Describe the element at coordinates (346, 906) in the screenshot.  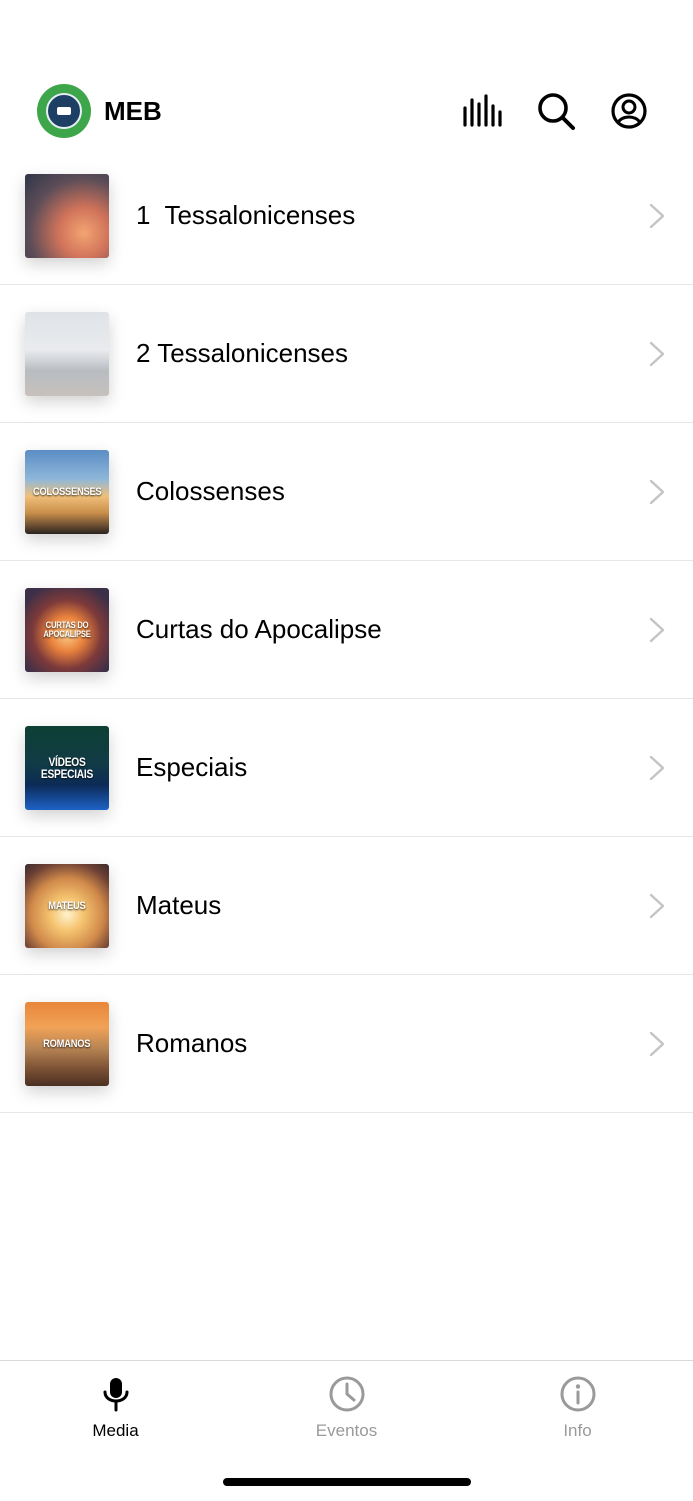
I see `list-item: MATEUS Mateus` at that location.